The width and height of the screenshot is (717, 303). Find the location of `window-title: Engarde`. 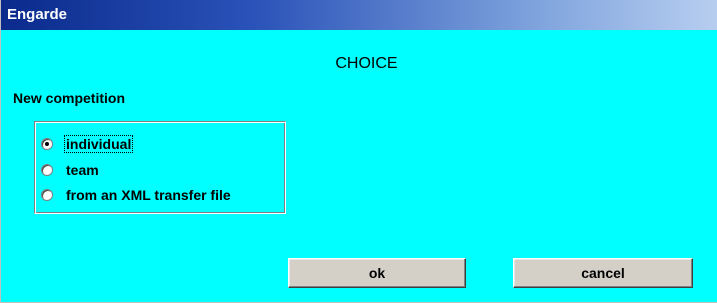

window-title: Engarde is located at coordinates (37, 14).